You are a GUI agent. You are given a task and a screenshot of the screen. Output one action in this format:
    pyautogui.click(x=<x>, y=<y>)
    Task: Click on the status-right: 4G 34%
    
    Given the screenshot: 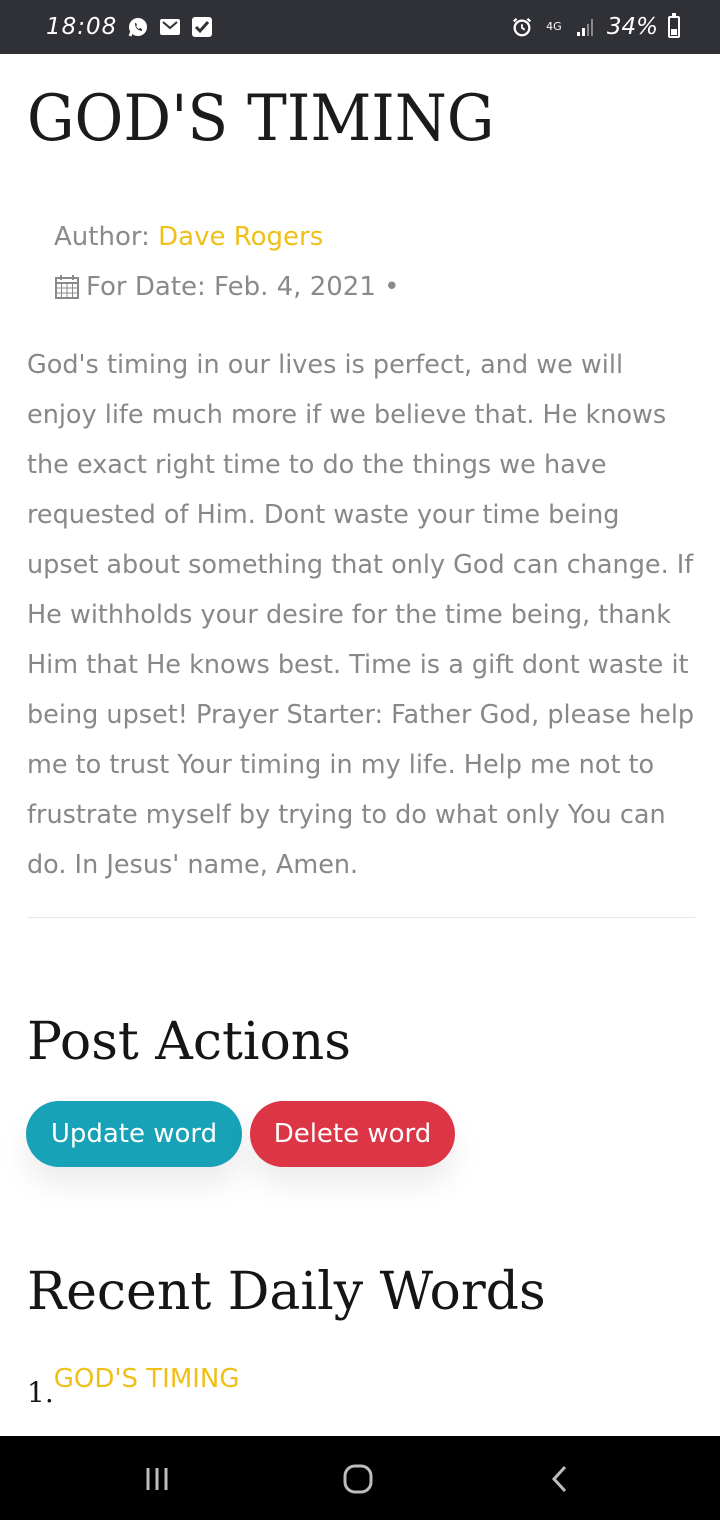 What is the action you would take?
    pyautogui.click(x=595, y=26)
    